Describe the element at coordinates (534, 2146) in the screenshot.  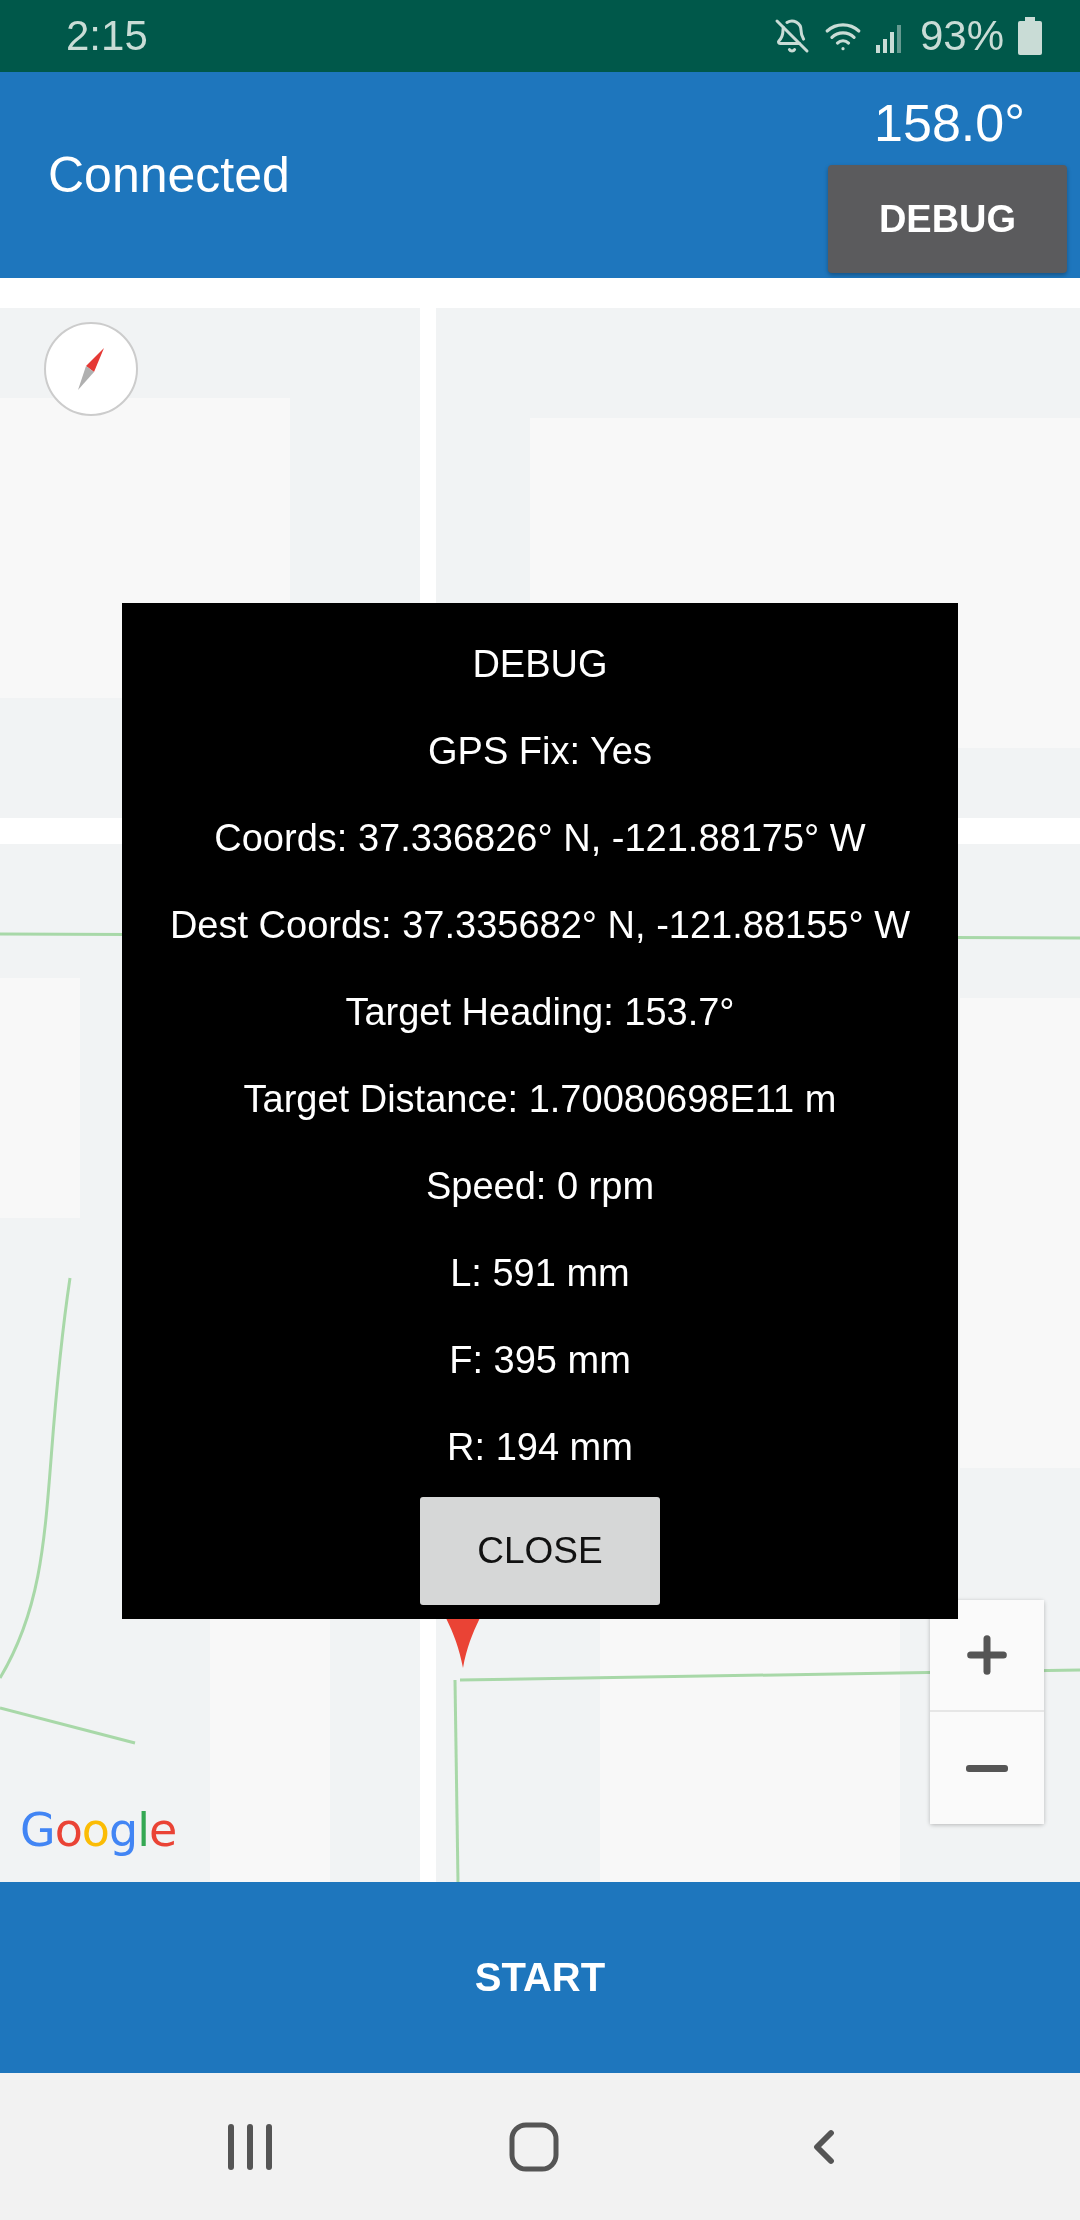
I see `home-icon` at that location.